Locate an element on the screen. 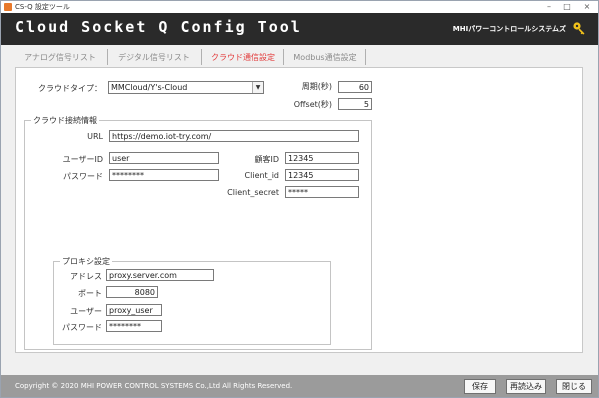 The image size is (599, 398). tab-bar: アナログ信号リスト デジタル信号リスト クラウド通信設定 Modbus通信設定 is located at coordinates (305, 56).